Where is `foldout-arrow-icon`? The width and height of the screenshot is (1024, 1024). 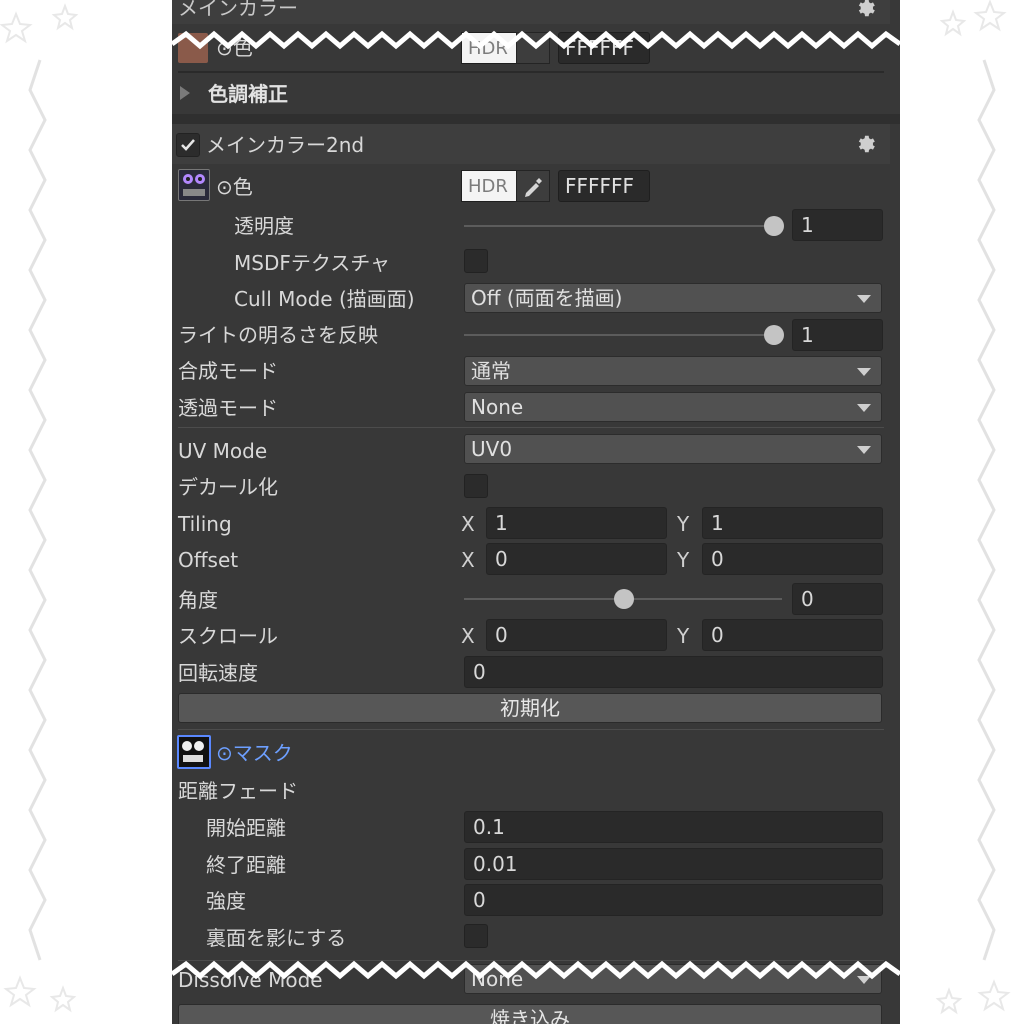 foldout-arrow-icon is located at coordinates (185, 93).